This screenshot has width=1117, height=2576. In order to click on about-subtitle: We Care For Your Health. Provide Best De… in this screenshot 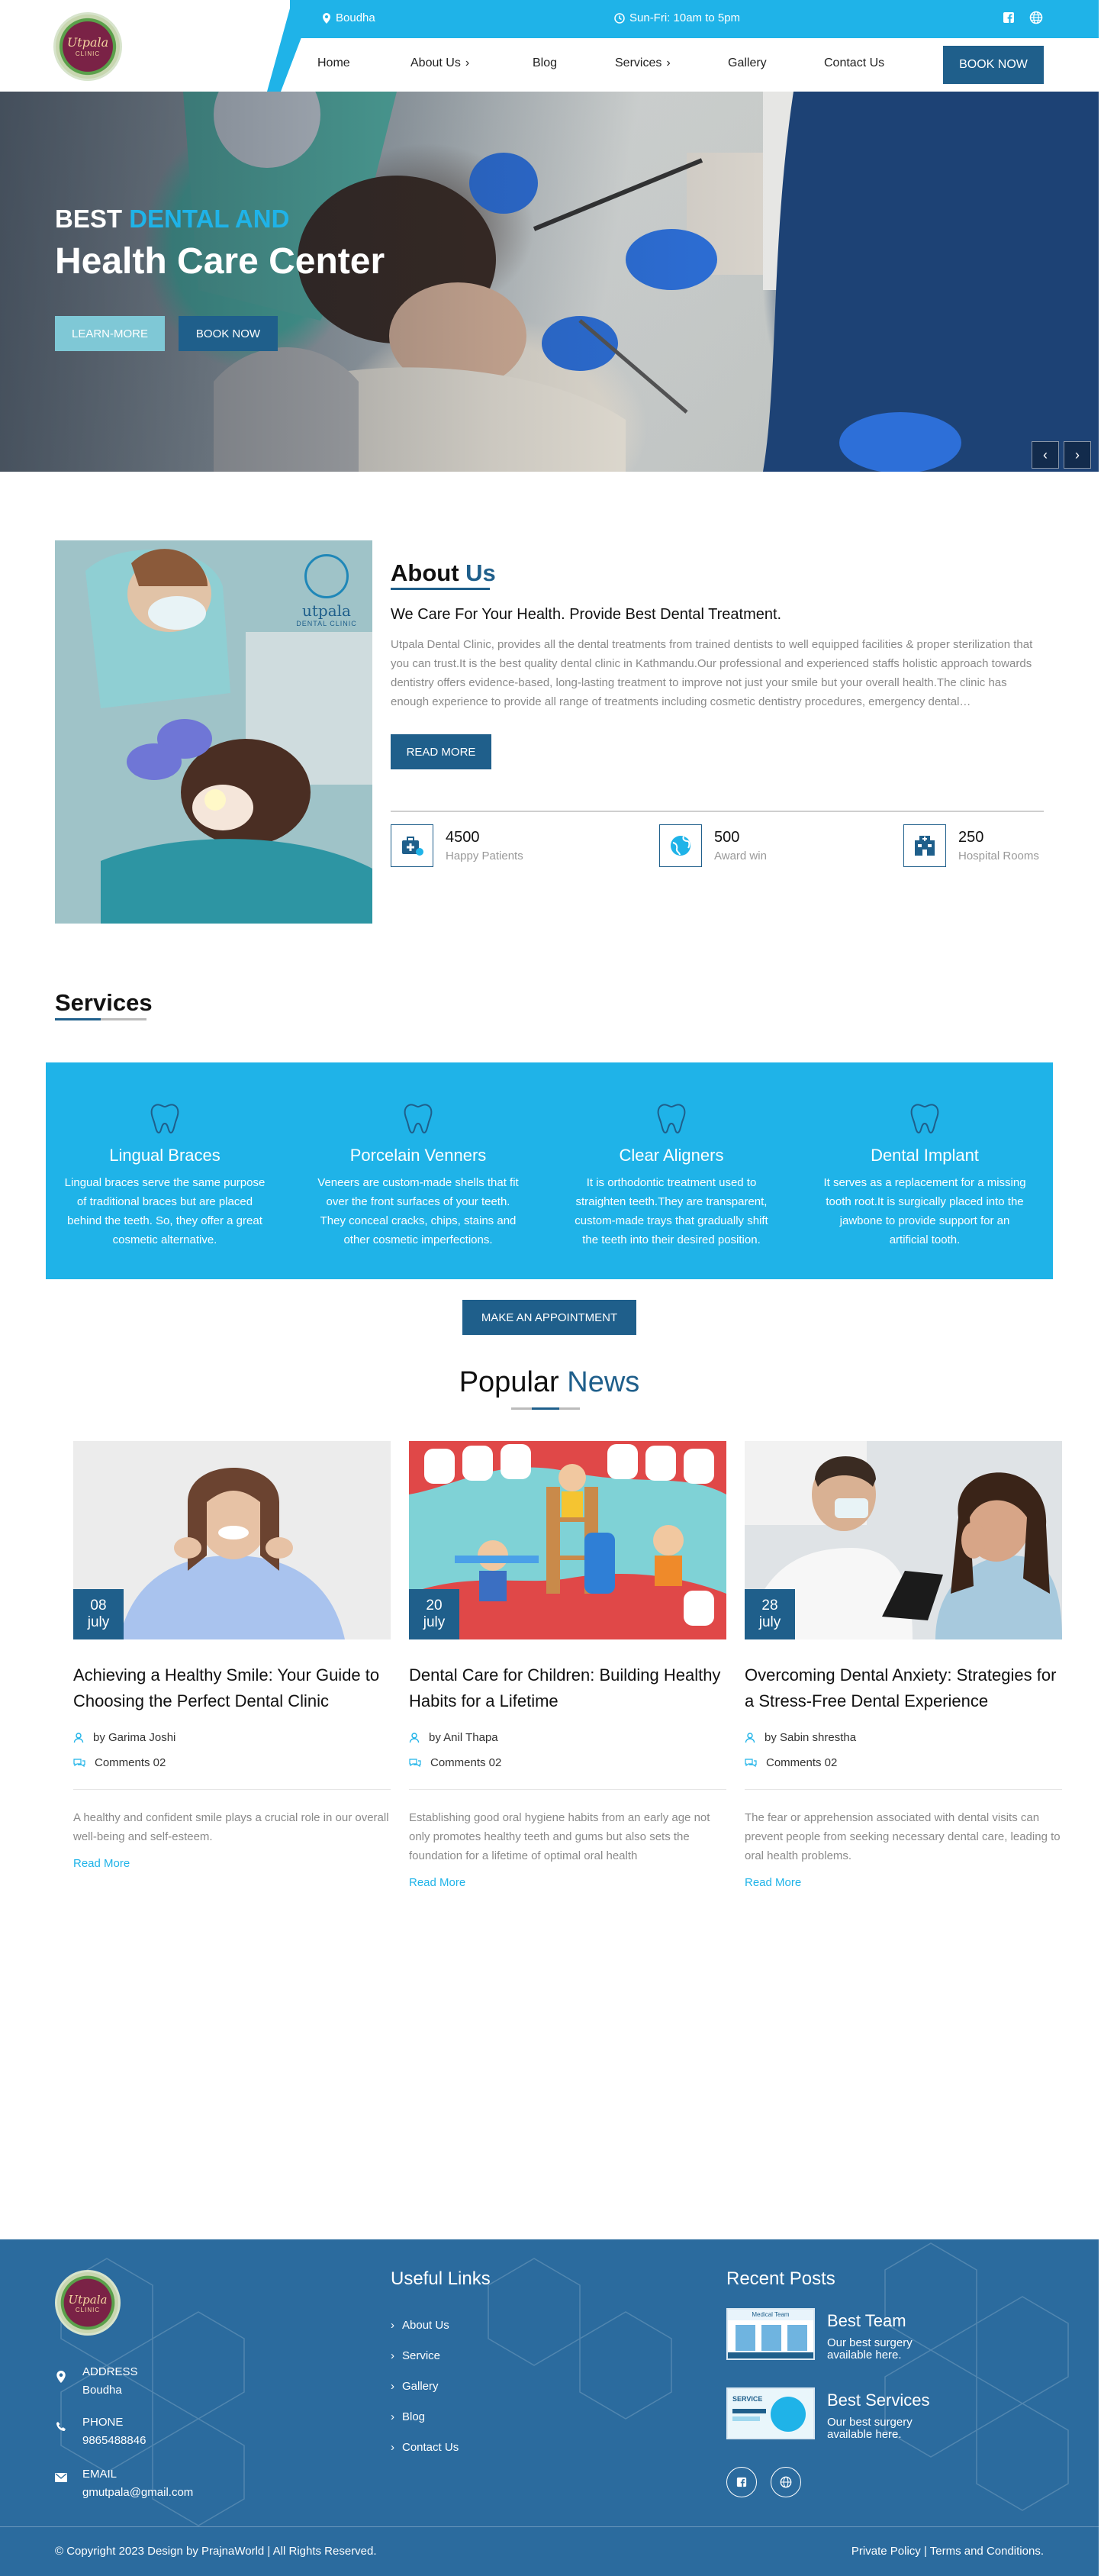, I will do `click(586, 615)`.